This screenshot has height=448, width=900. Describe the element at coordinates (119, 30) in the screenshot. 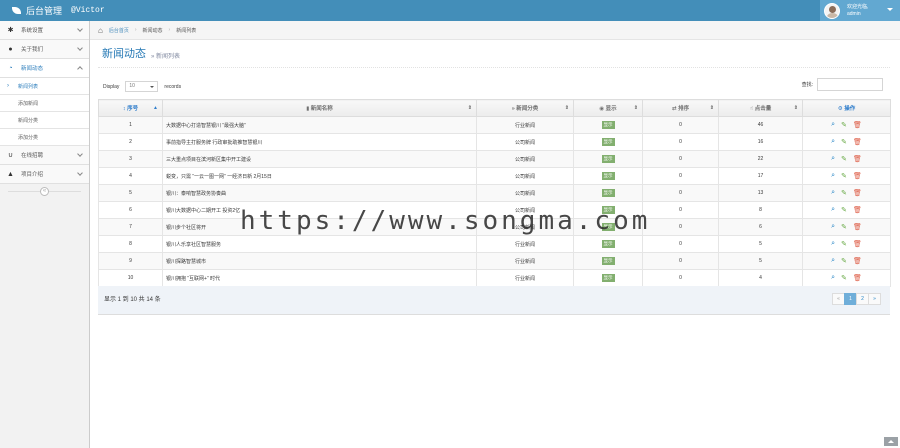

I see `breadcrumb-home-link: 后台首页` at that location.